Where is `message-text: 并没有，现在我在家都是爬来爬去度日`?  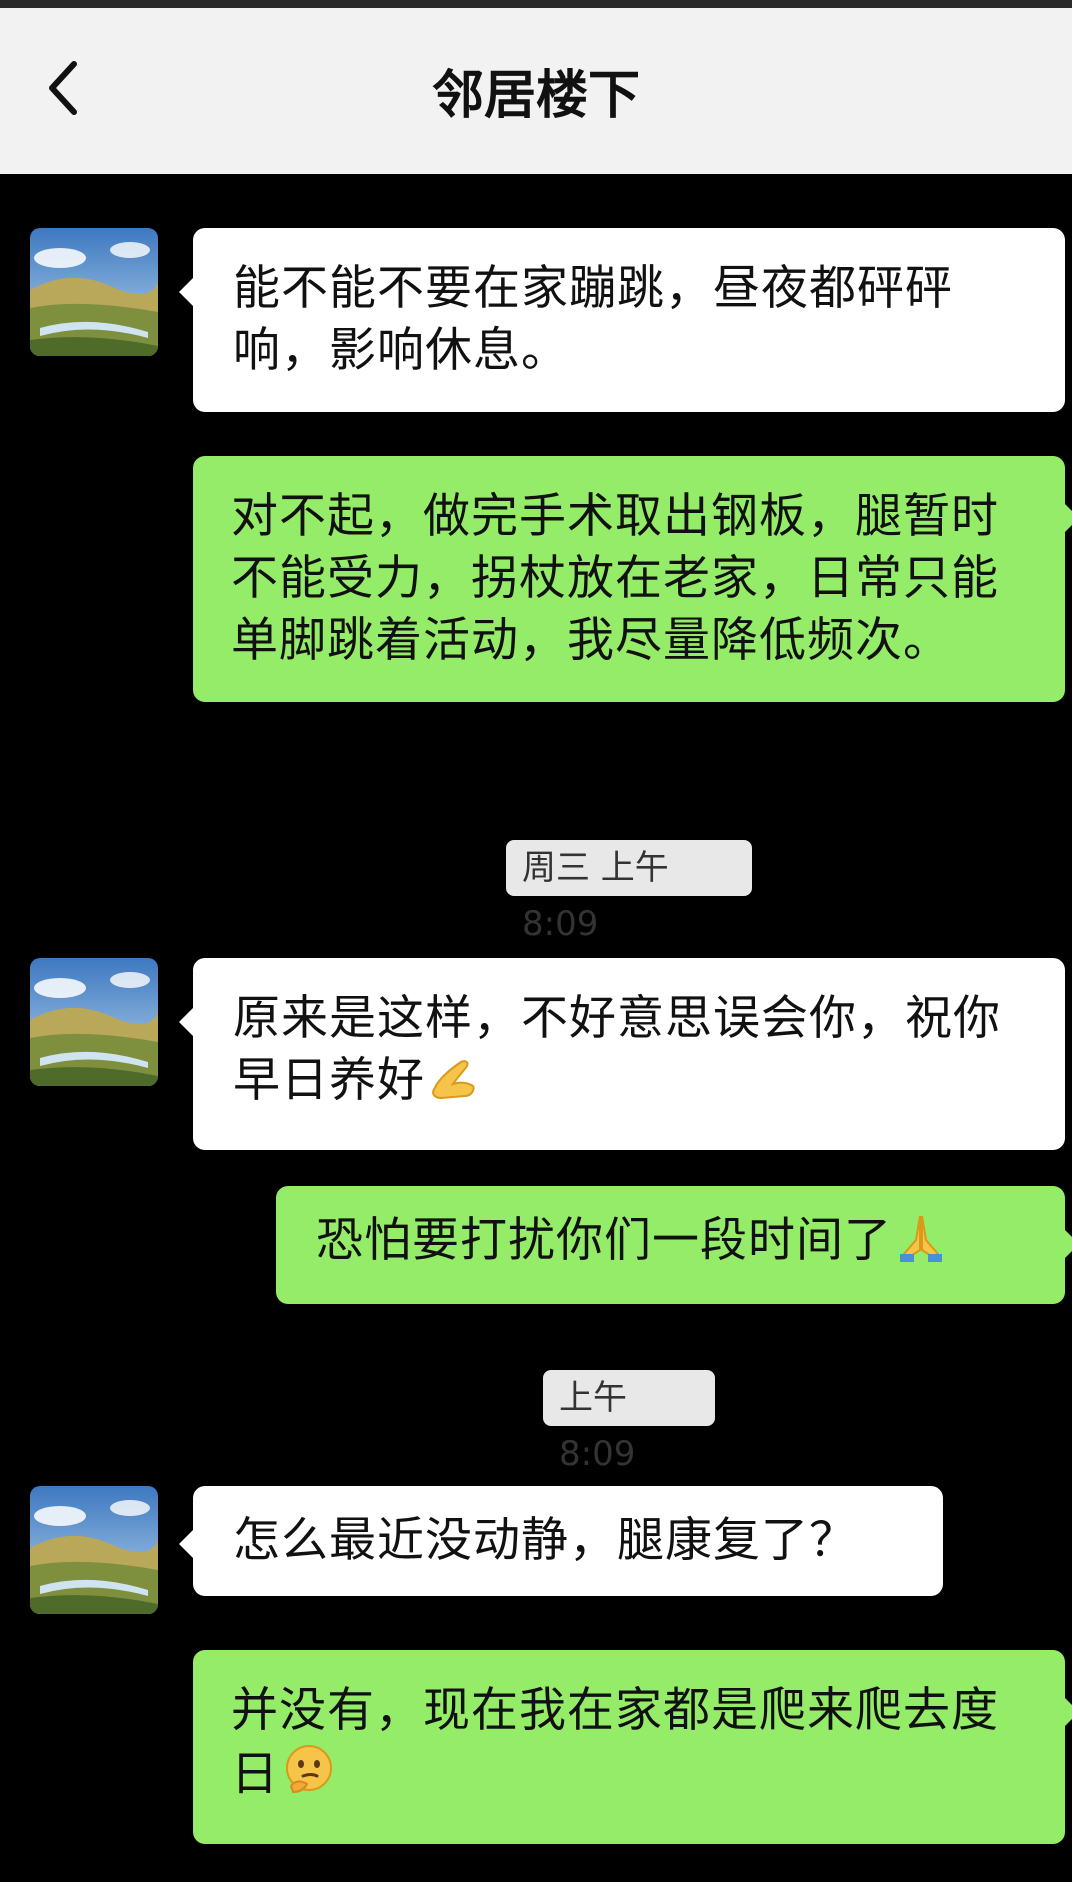 message-text: 并没有，现在我在家都是爬来爬去度日 is located at coordinates (615, 1742).